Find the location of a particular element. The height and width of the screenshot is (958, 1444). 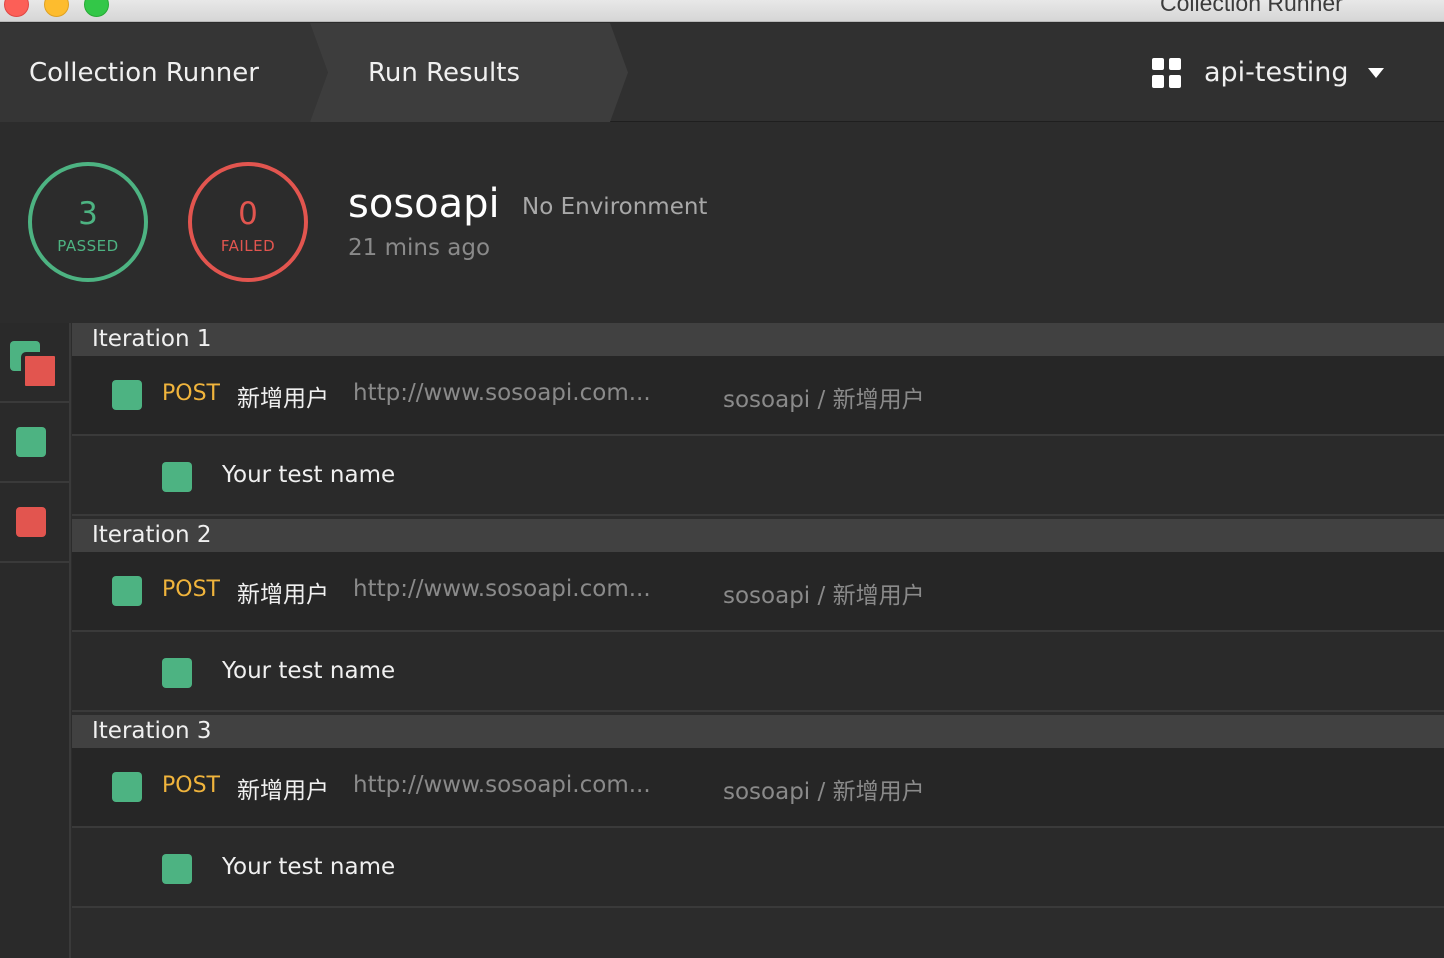

filter-all-button is located at coordinates (34, 363).